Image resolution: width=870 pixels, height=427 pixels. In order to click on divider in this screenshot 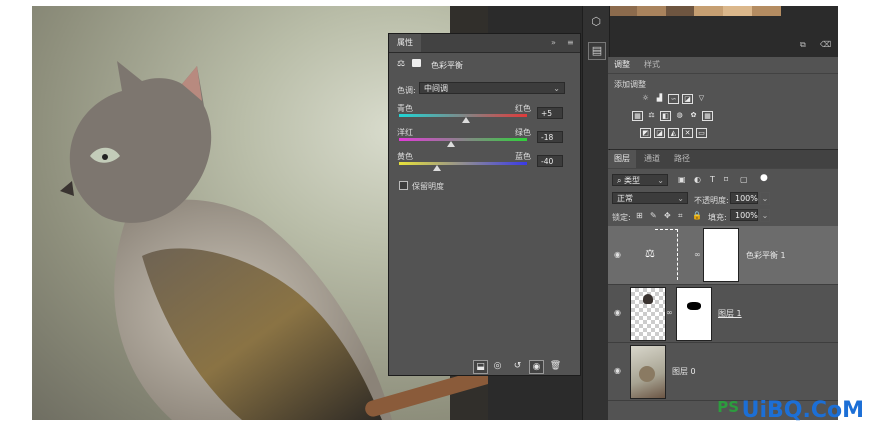, I will do `click(723, 73)`.